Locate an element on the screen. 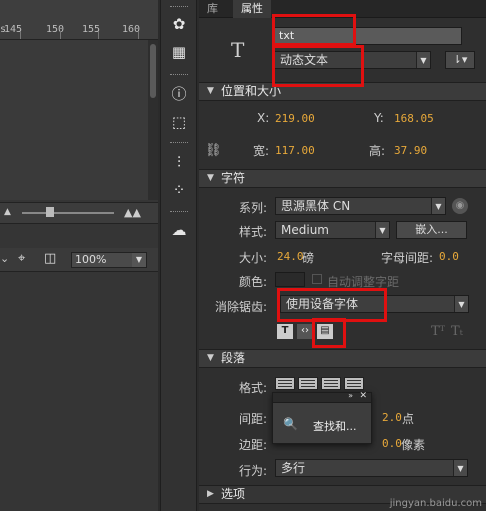 This screenshot has height=511, width=486. timeline-ruler: s 145 150 155 160 is located at coordinates (79, 20).